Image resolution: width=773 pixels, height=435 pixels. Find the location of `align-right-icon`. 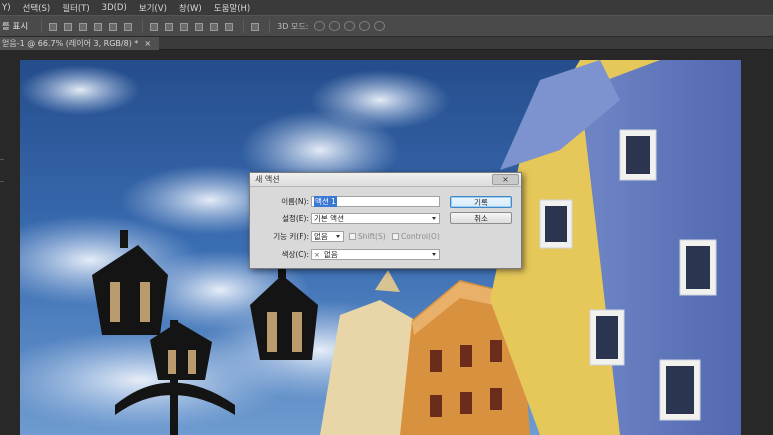

align-right-icon is located at coordinates (127, 26).